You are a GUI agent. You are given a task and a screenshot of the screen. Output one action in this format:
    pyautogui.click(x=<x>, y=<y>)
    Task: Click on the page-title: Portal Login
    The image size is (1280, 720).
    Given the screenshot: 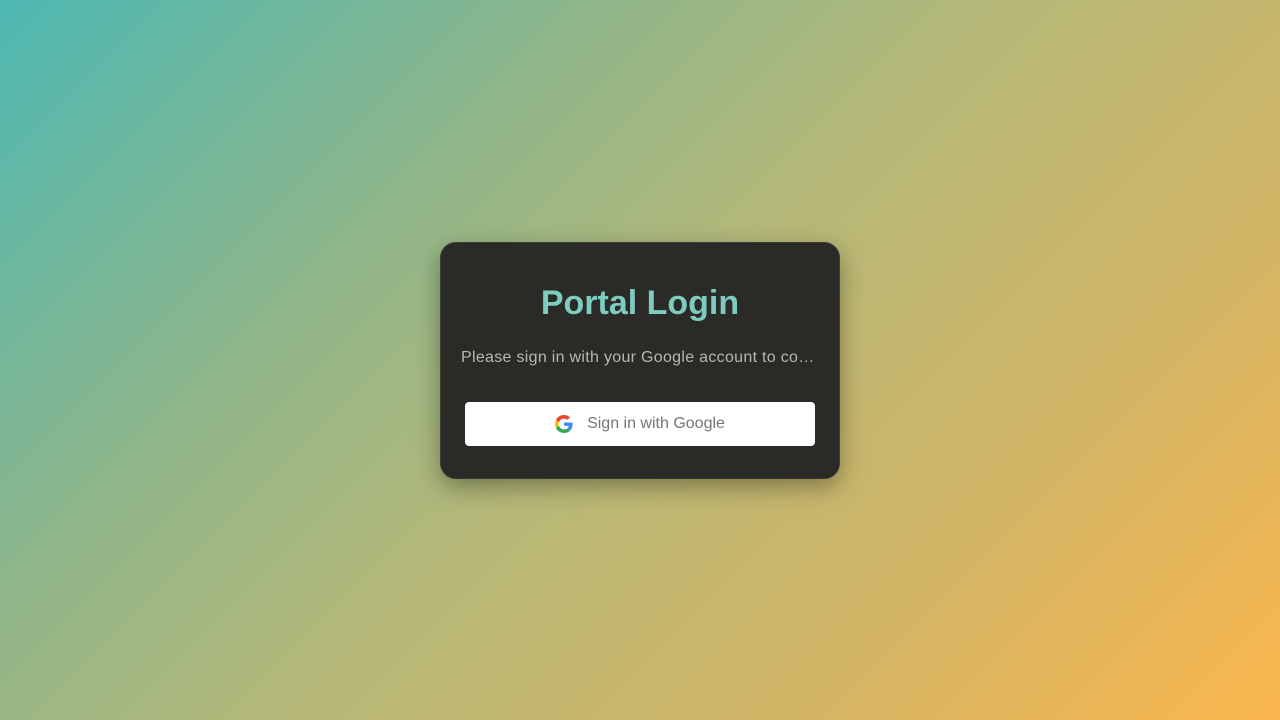 What is the action you would take?
    pyautogui.click(x=640, y=303)
    